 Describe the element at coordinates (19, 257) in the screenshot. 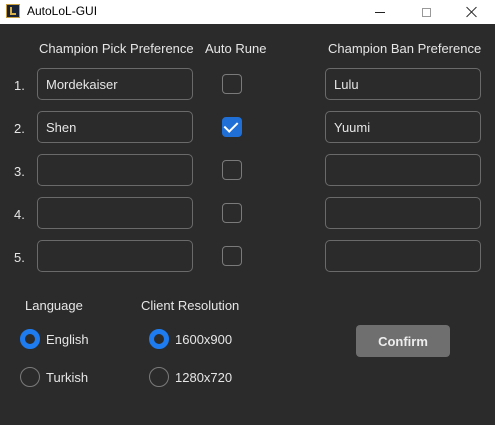

I see `row-number: 5.` at that location.